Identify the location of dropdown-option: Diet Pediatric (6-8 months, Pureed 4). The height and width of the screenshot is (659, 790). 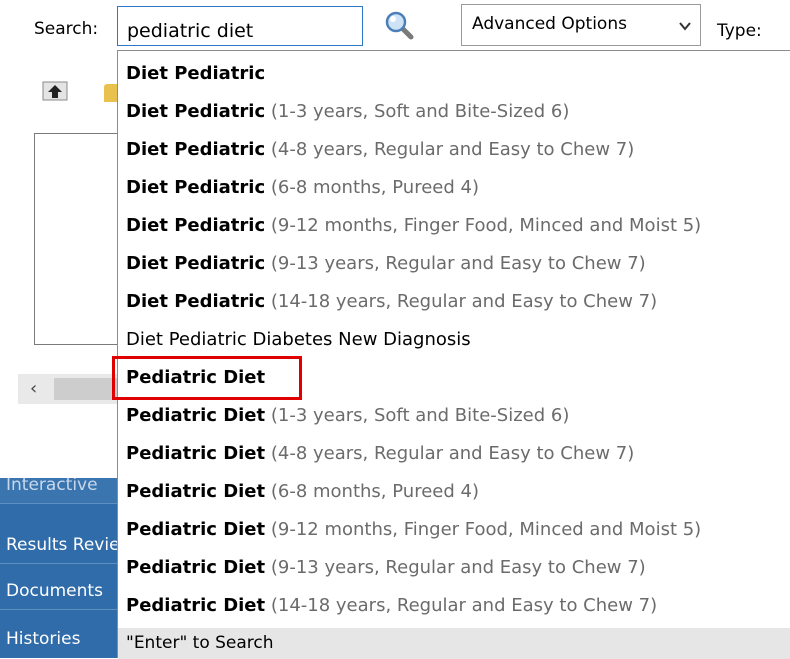
(302, 188).